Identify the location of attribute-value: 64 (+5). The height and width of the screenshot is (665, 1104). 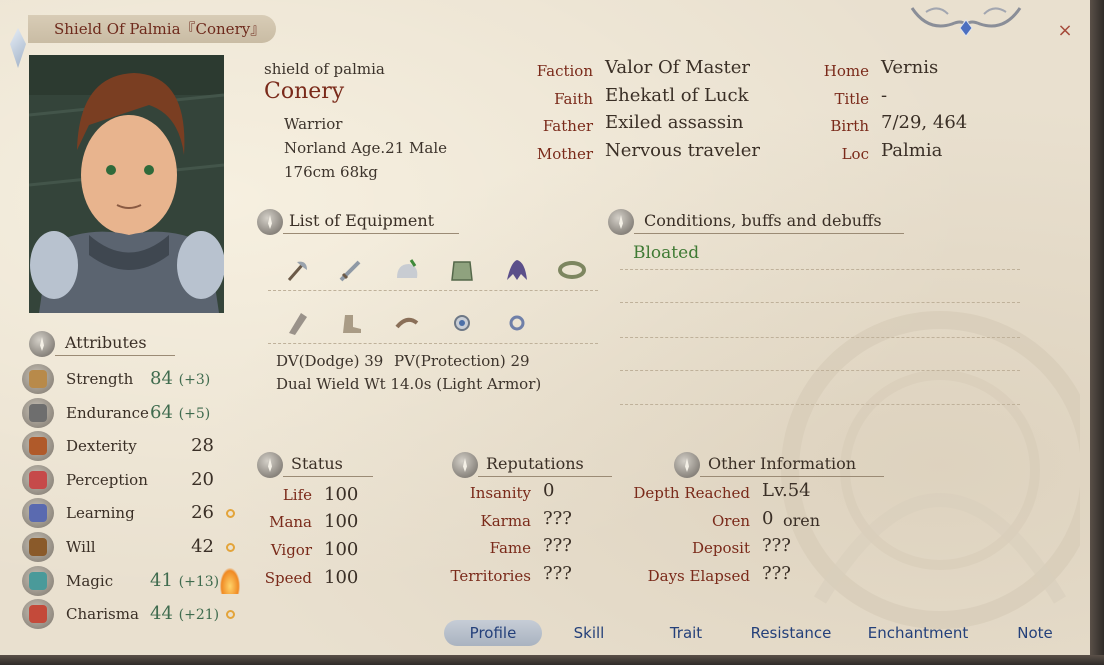
(180, 412).